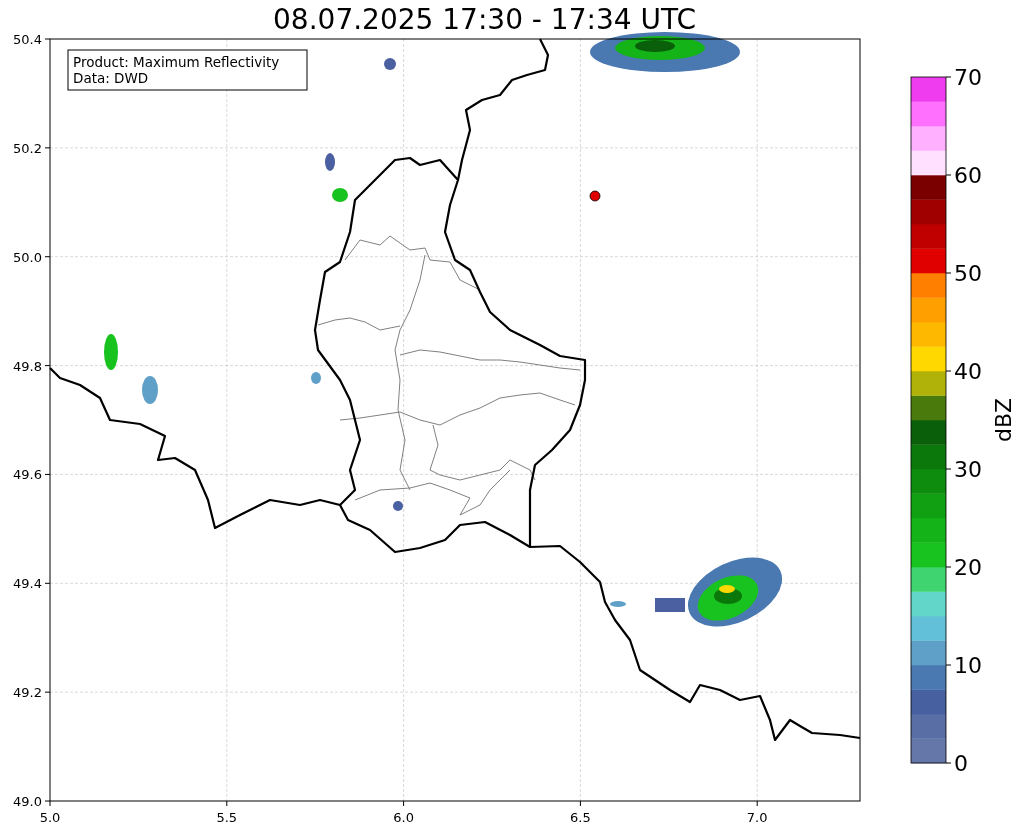  Describe the element at coordinates (968, 175) in the screenshot. I see `colorbar-tick-label: 60` at that location.